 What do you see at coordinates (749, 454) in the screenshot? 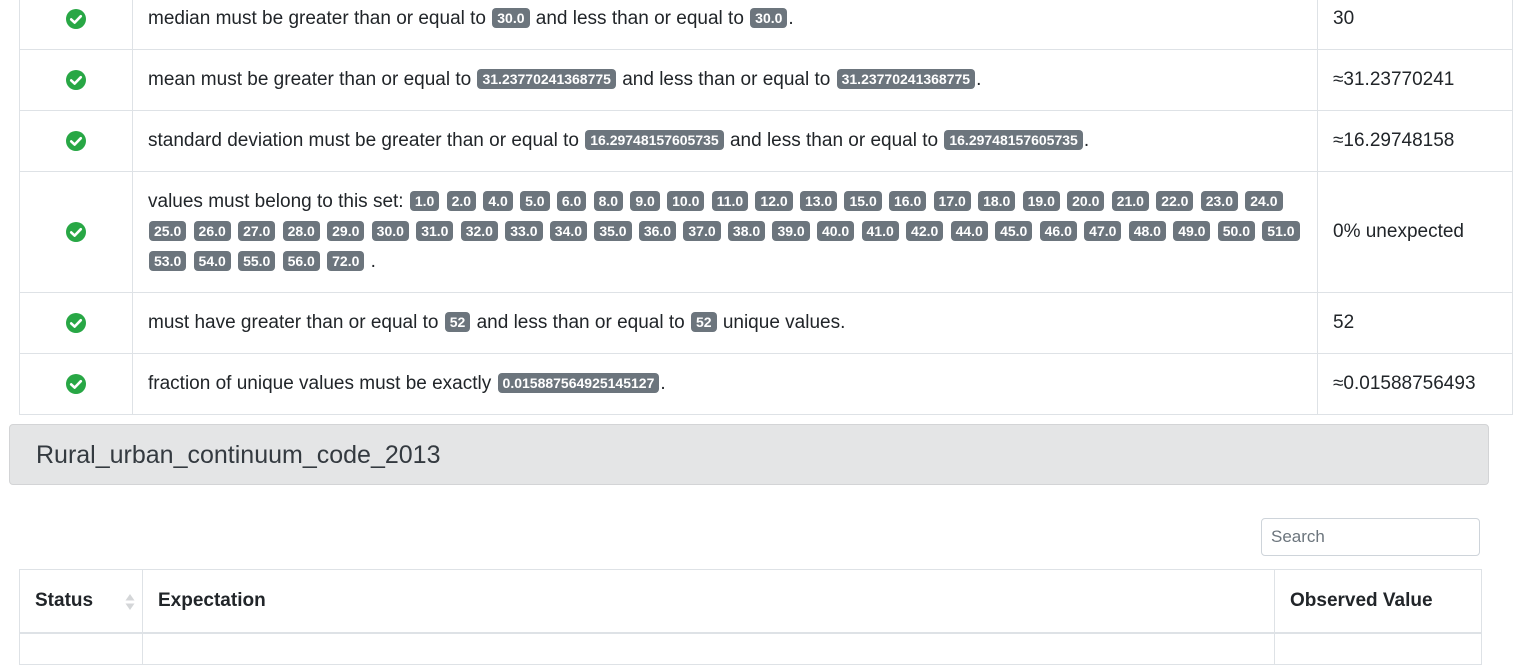
I see `section-header: Rural_urban_continuum_code_2013` at bounding box center [749, 454].